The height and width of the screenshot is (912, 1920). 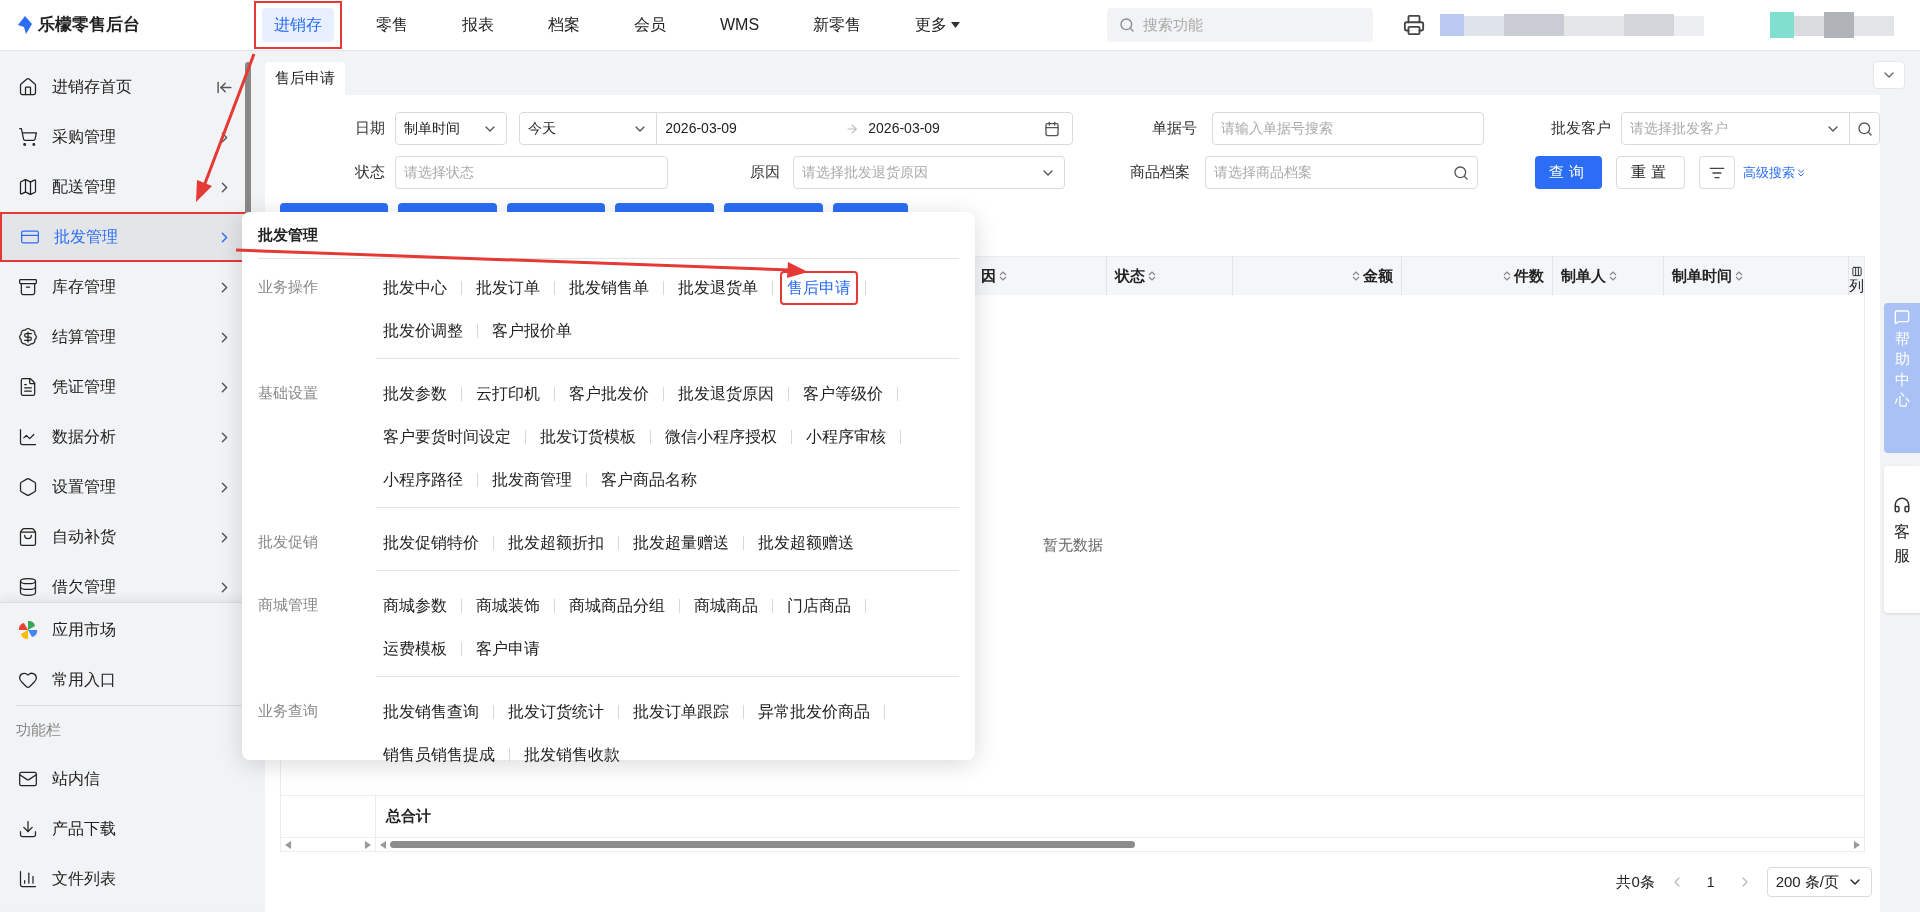 What do you see at coordinates (1175, 128) in the screenshot?
I see `field-label: 单据号` at bounding box center [1175, 128].